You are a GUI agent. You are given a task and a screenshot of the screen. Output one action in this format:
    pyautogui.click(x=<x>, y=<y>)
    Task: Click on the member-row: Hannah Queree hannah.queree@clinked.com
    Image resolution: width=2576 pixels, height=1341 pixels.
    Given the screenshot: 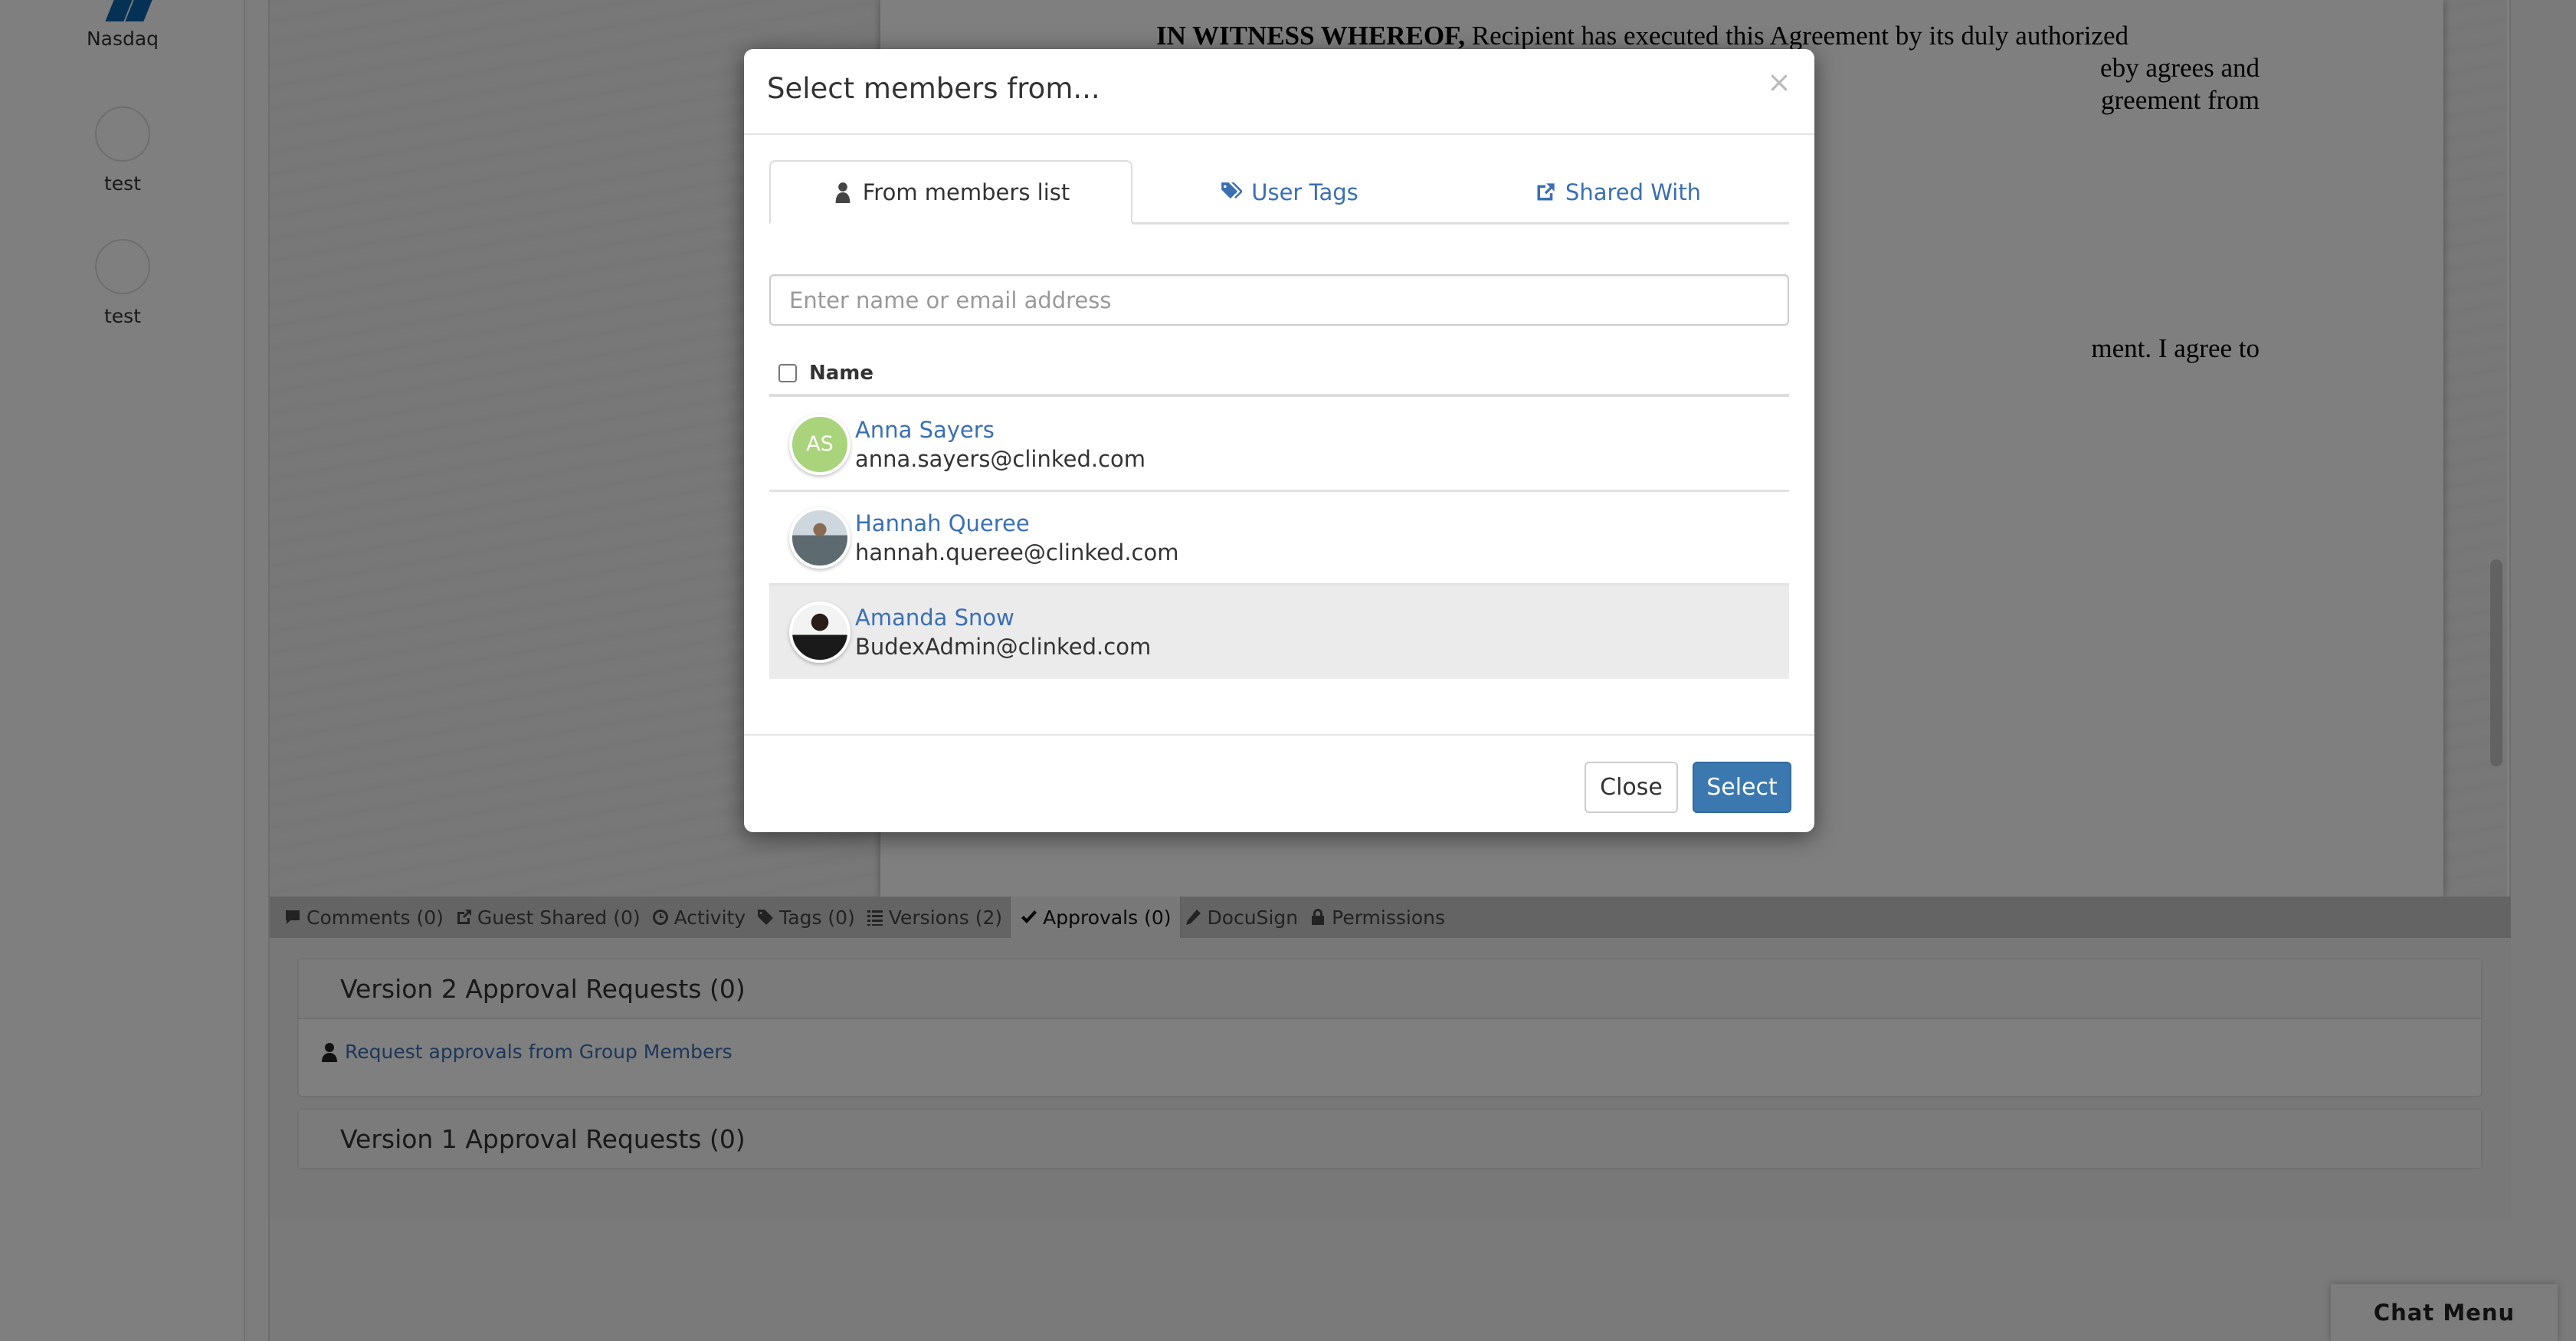 What is the action you would take?
    pyautogui.click(x=1279, y=538)
    